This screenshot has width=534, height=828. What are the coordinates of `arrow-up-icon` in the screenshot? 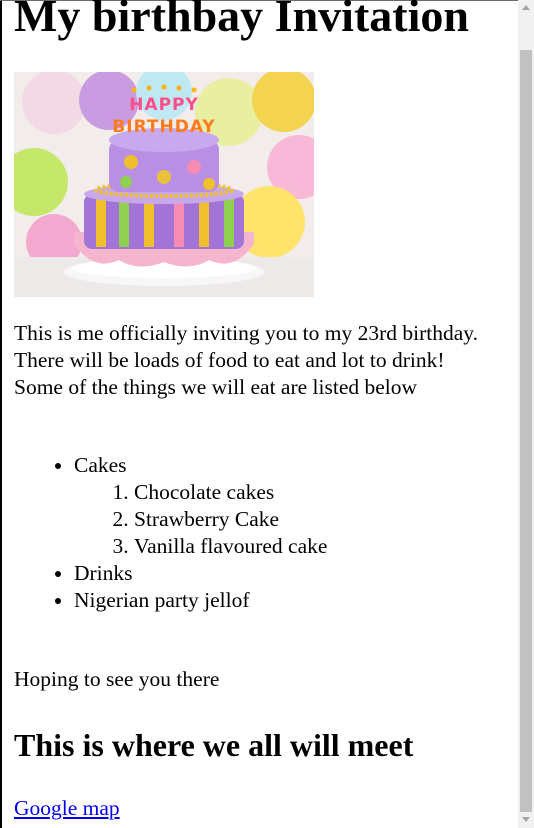 It's located at (526, 7).